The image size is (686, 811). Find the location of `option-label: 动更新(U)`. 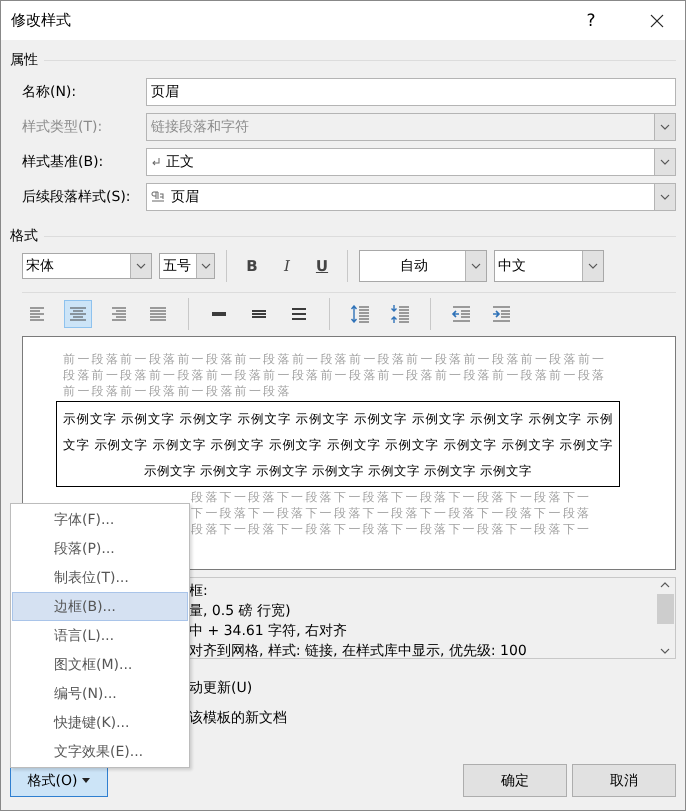

option-label: 动更新(U) is located at coordinates (221, 688).